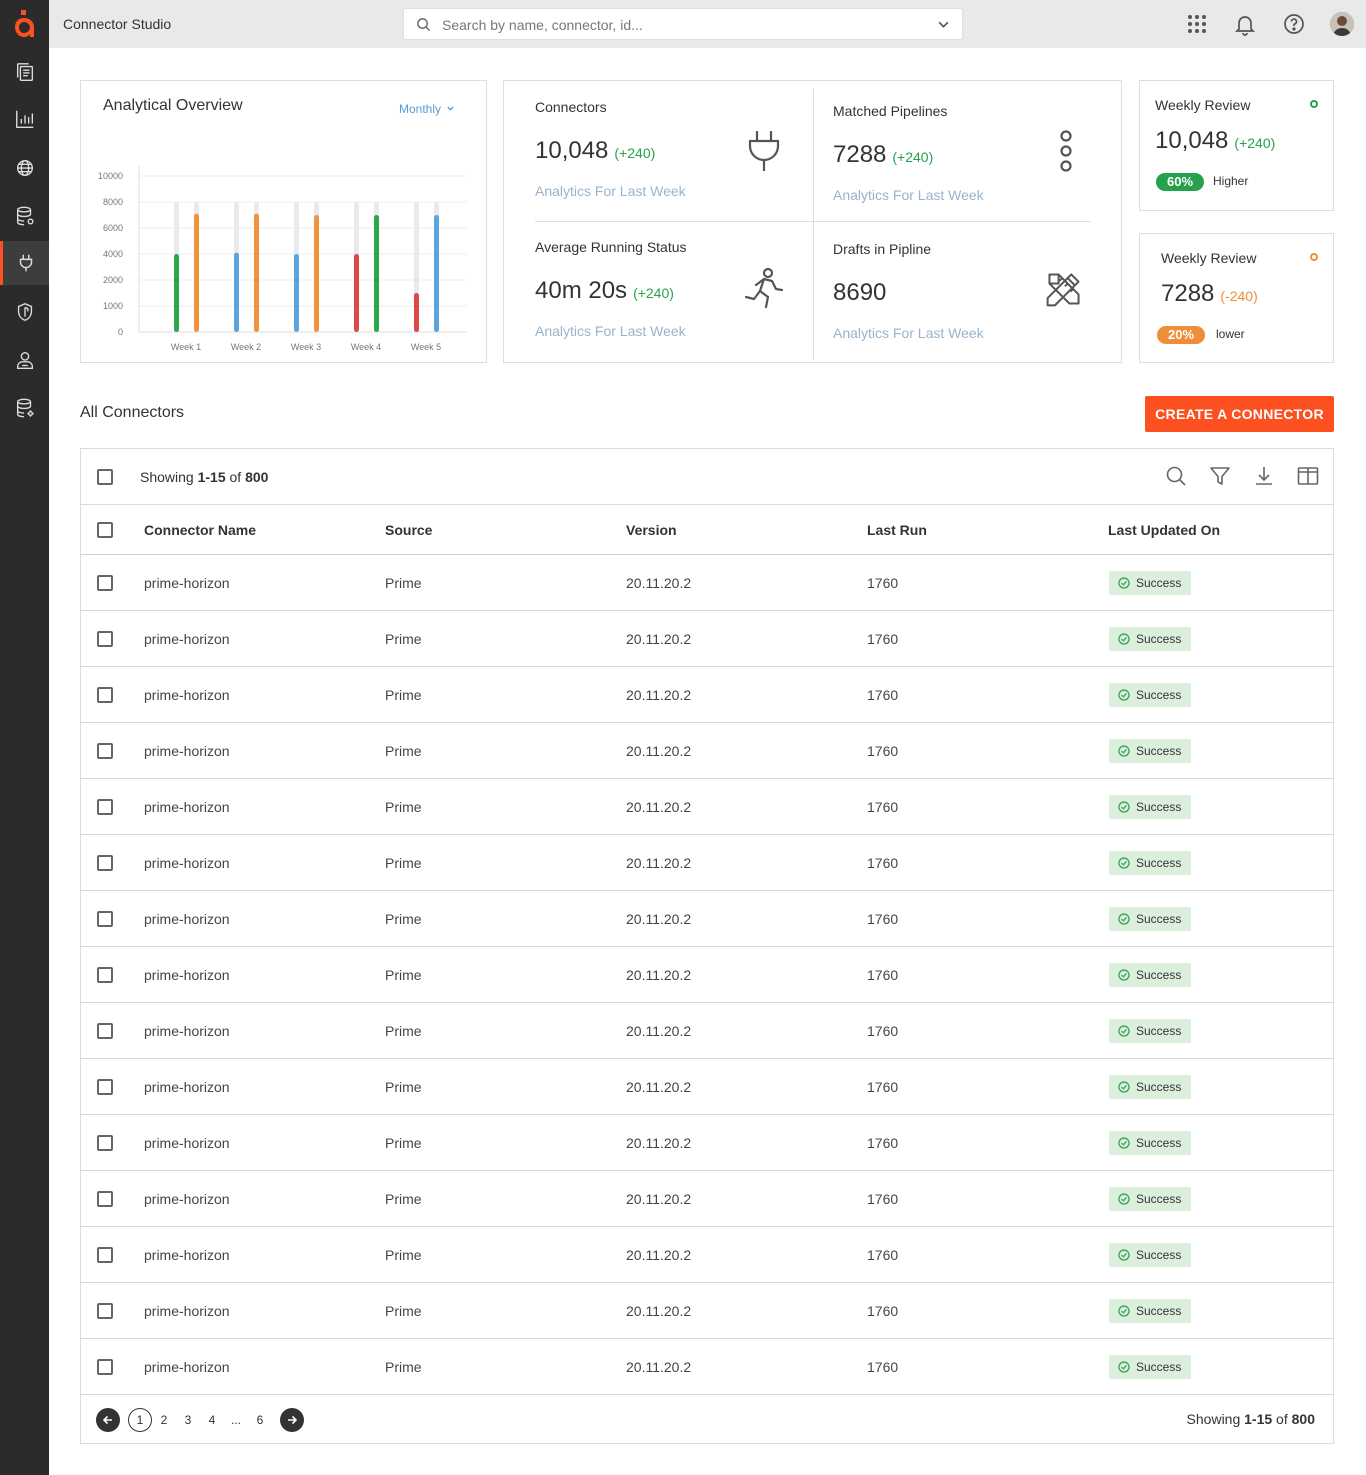 This screenshot has width=1366, height=1475. Describe the element at coordinates (427, 109) in the screenshot. I see `period-dropdown: Monthly` at that location.